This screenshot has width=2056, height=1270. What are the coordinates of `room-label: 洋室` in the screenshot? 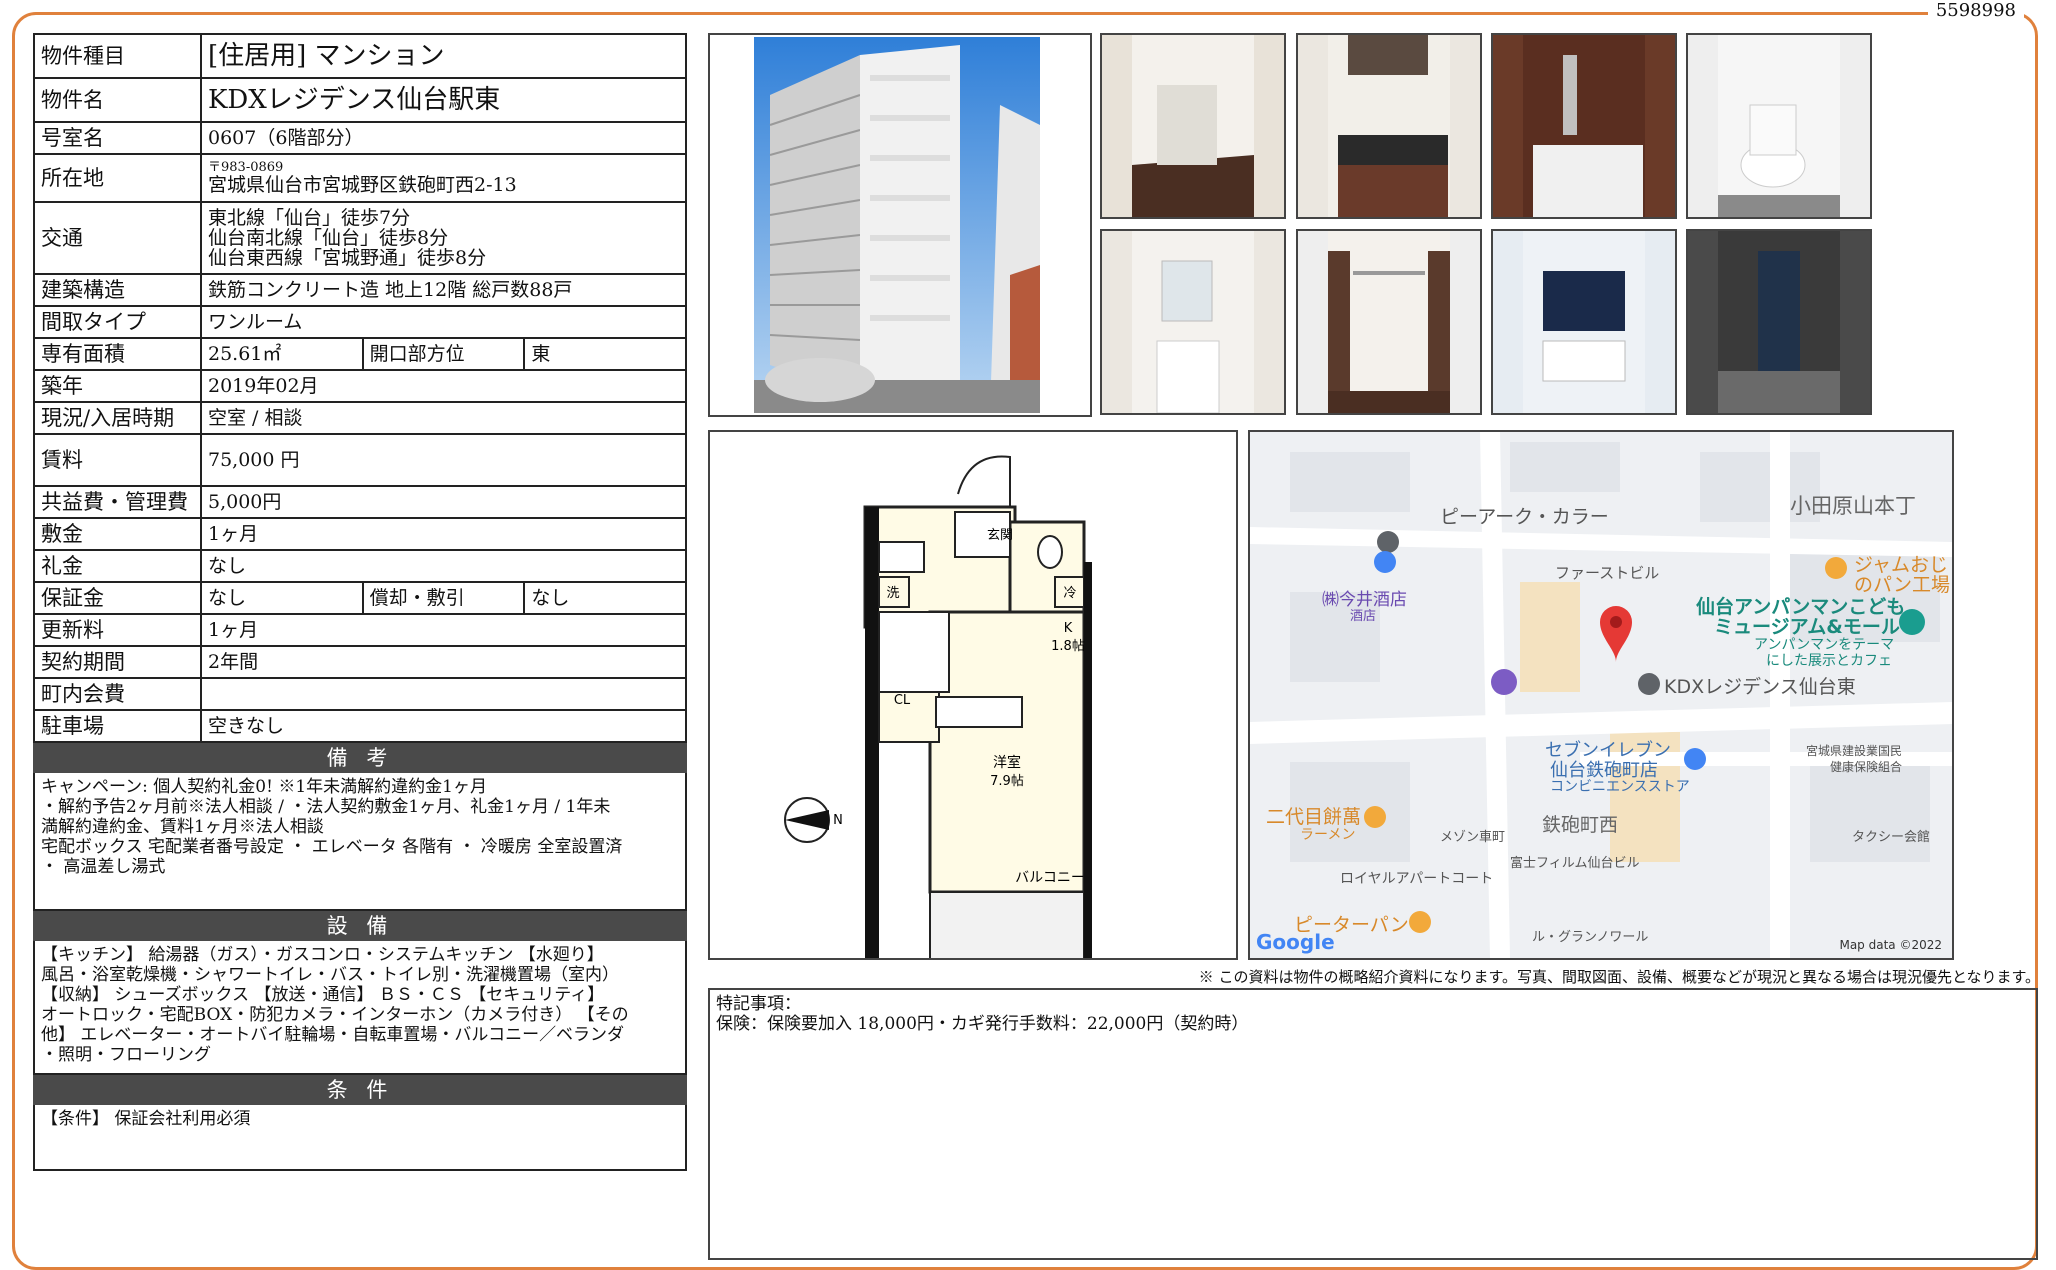 It's located at (1007, 762).